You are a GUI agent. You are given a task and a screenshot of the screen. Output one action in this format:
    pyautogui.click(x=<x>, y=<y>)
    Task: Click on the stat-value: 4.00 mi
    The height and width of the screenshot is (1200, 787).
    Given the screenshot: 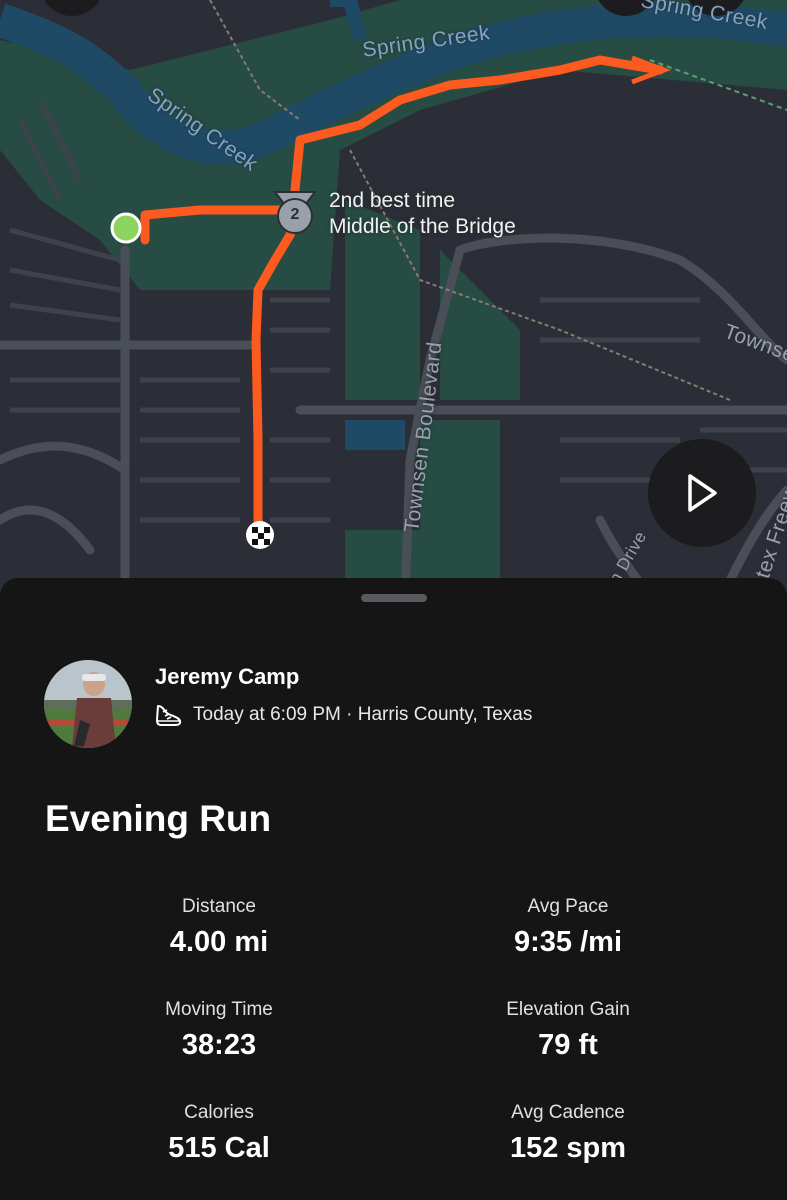 What is the action you would take?
    pyautogui.click(x=219, y=942)
    